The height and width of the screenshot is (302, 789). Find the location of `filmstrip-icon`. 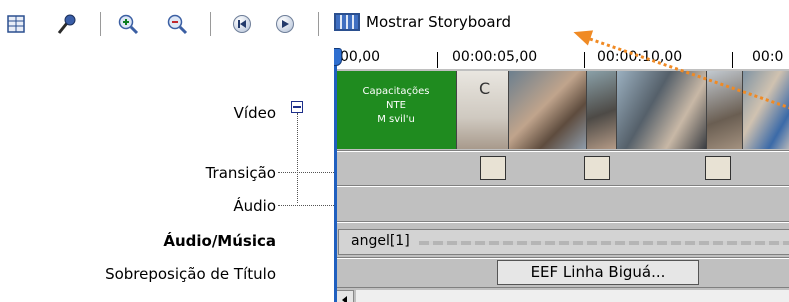

filmstrip-icon is located at coordinates (347, 22).